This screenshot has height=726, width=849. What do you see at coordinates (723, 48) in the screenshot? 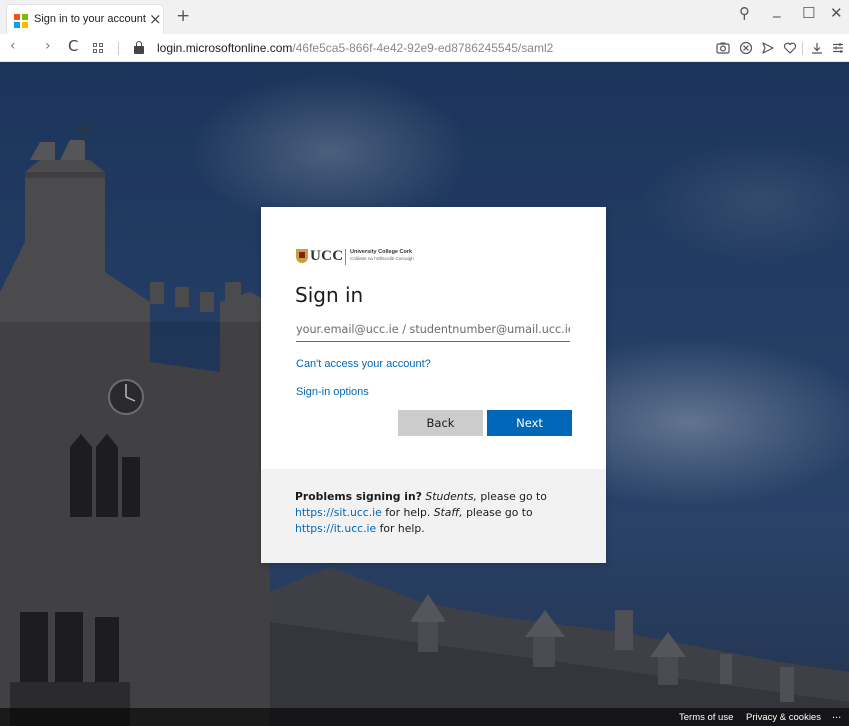
I see `camera-icon` at bounding box center [723, 48].